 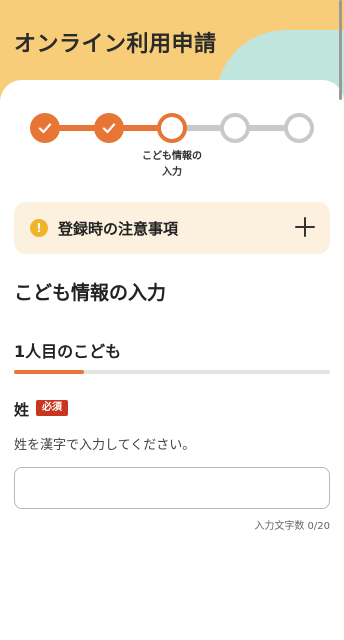 I want to click on tab-active-indicator, so click(x=49, y=372).